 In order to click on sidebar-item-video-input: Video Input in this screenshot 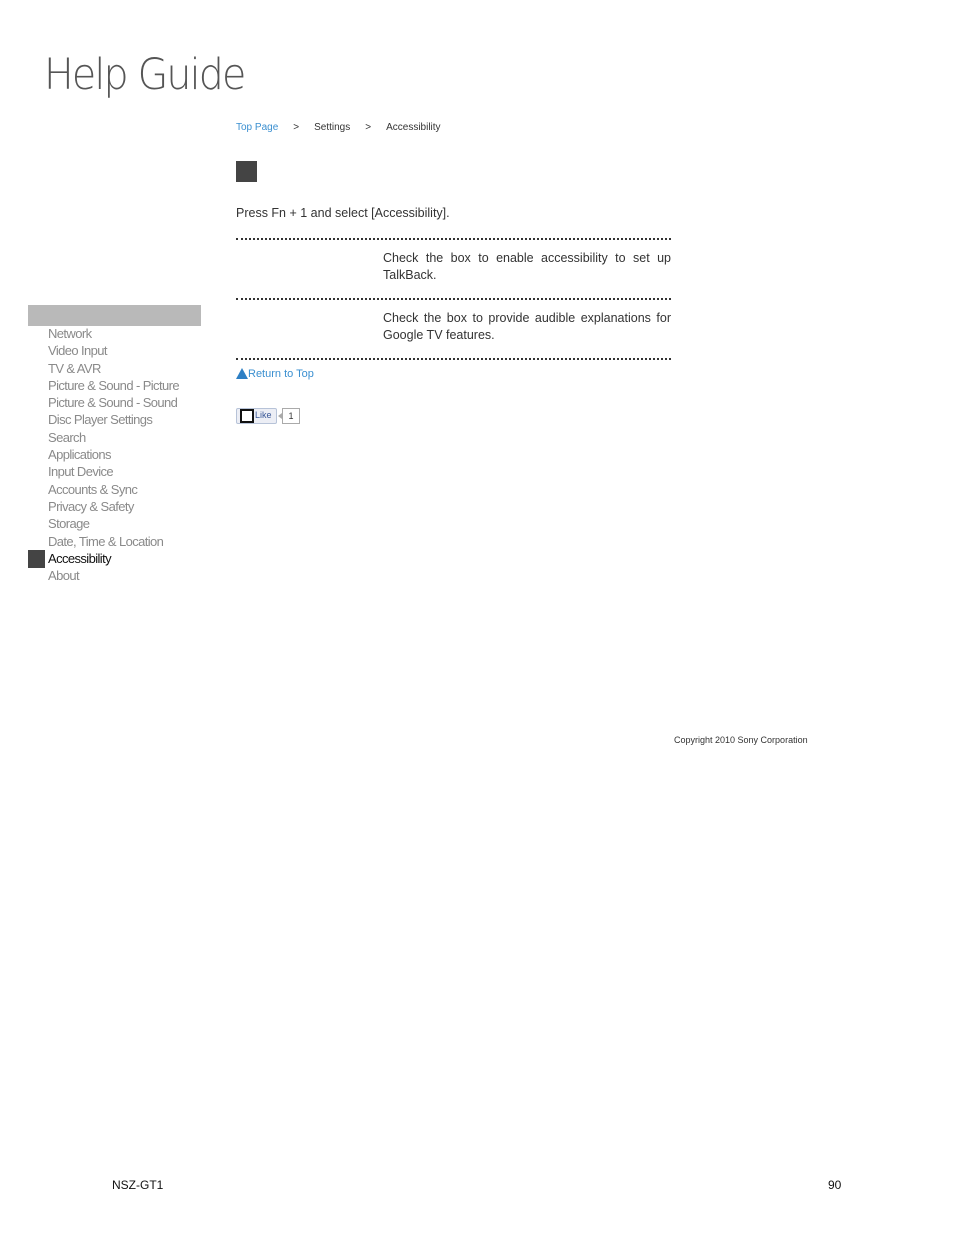, I will do `click(118, 350)`.